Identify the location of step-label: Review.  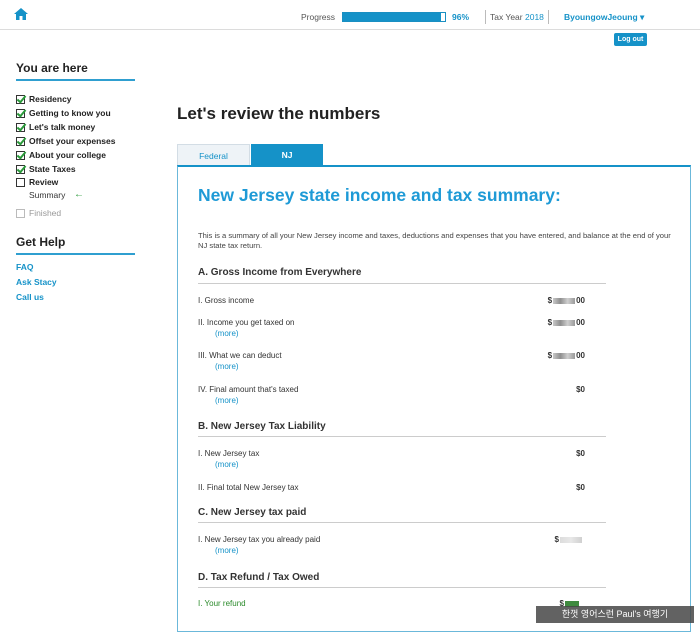
(44, 182).